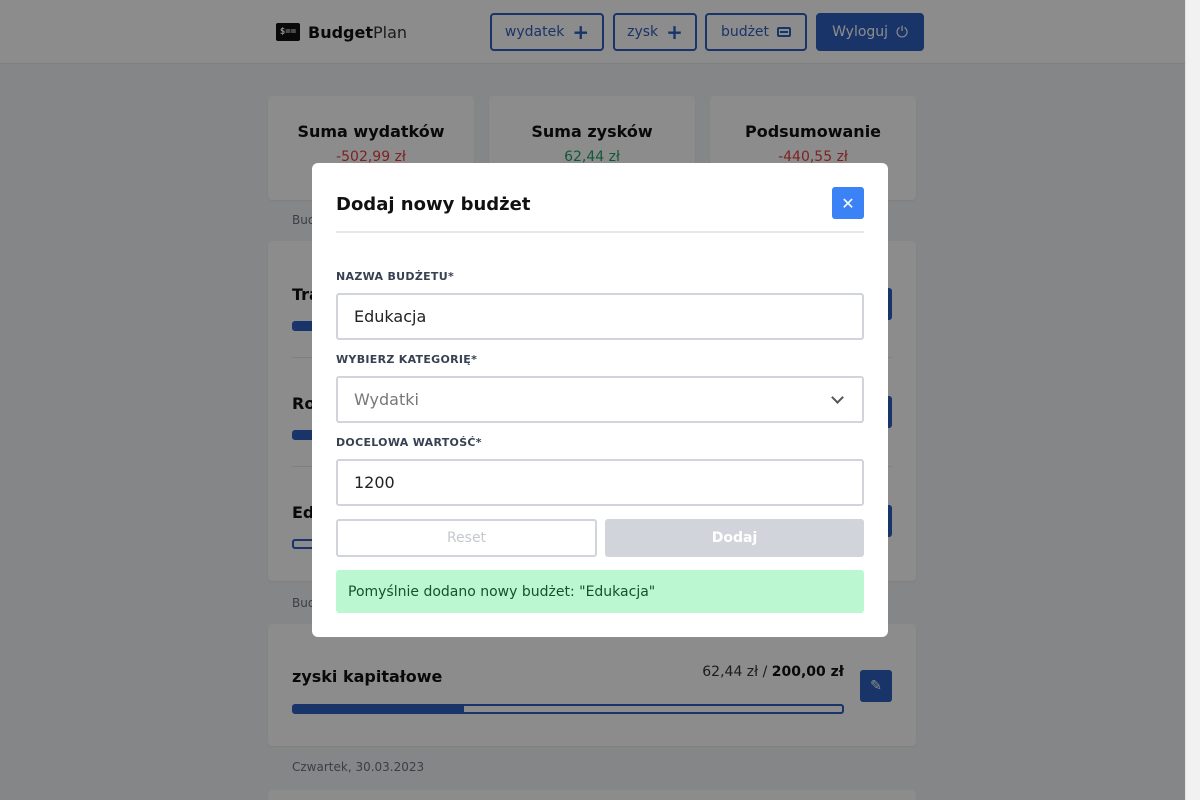  What do you see at coordinates (600, 482) in the screenshot?
I see `target-value-input: 1200` at bounding box center [600, 482].